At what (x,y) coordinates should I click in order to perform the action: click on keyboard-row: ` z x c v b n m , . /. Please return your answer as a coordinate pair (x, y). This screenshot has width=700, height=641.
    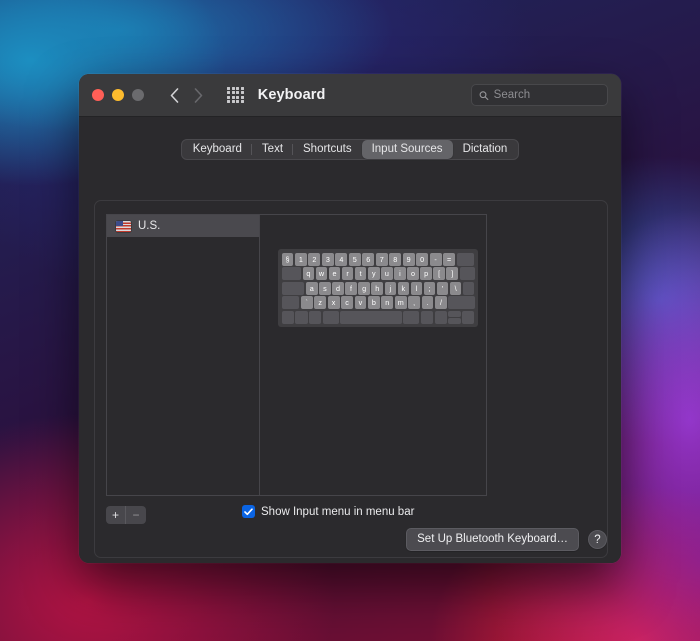
    Looking at the image, I should click on (378, 303).